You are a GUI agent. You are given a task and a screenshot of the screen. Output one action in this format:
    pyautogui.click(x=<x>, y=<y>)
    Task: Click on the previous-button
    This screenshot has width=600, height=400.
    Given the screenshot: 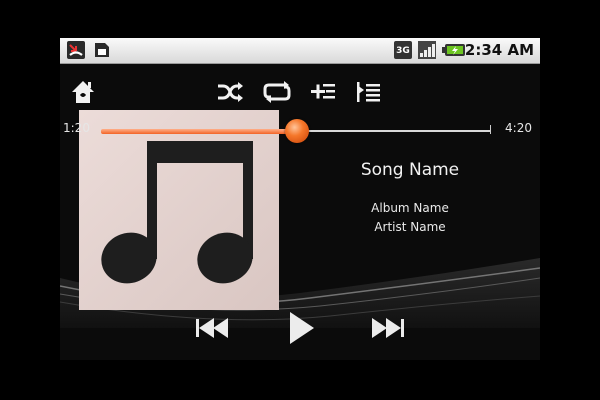 What is the action you would take?
    pyautogui.click(x=214, y=328)
    